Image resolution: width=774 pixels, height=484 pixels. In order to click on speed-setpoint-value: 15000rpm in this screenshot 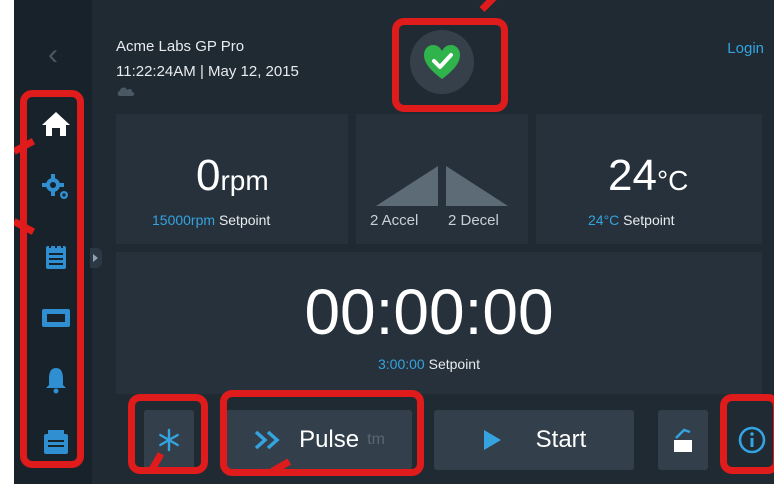, I will do `click(184, 220)`.